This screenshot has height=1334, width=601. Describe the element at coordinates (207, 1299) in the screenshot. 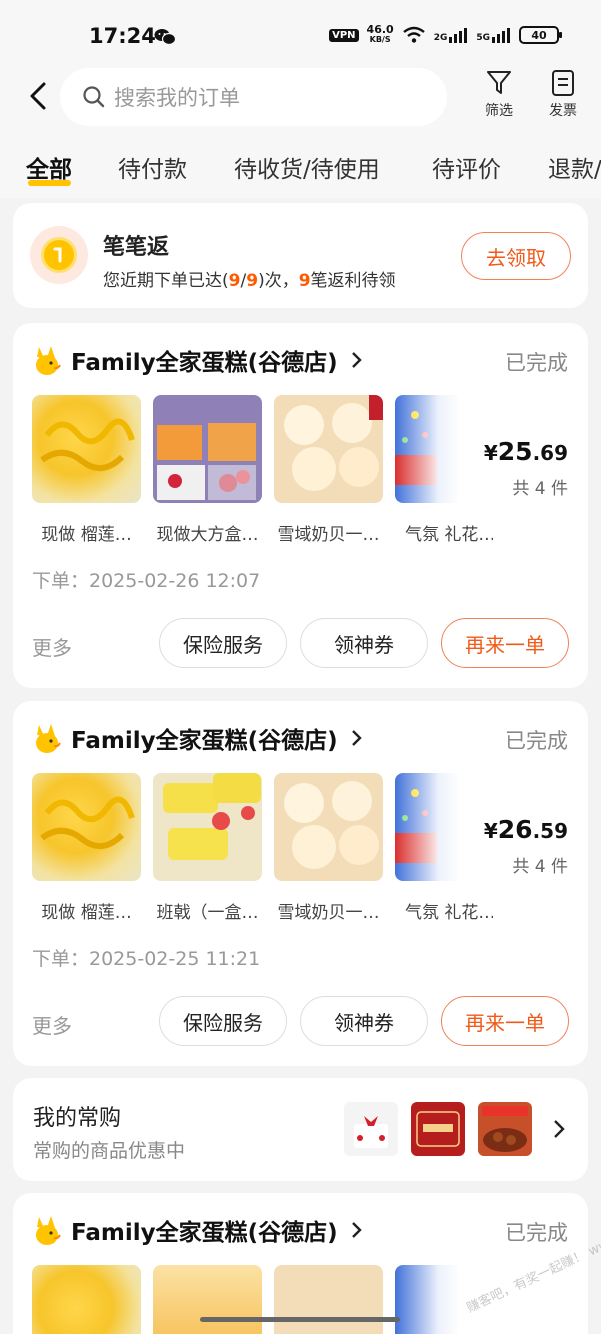

I see `product-image-mango` at that location.